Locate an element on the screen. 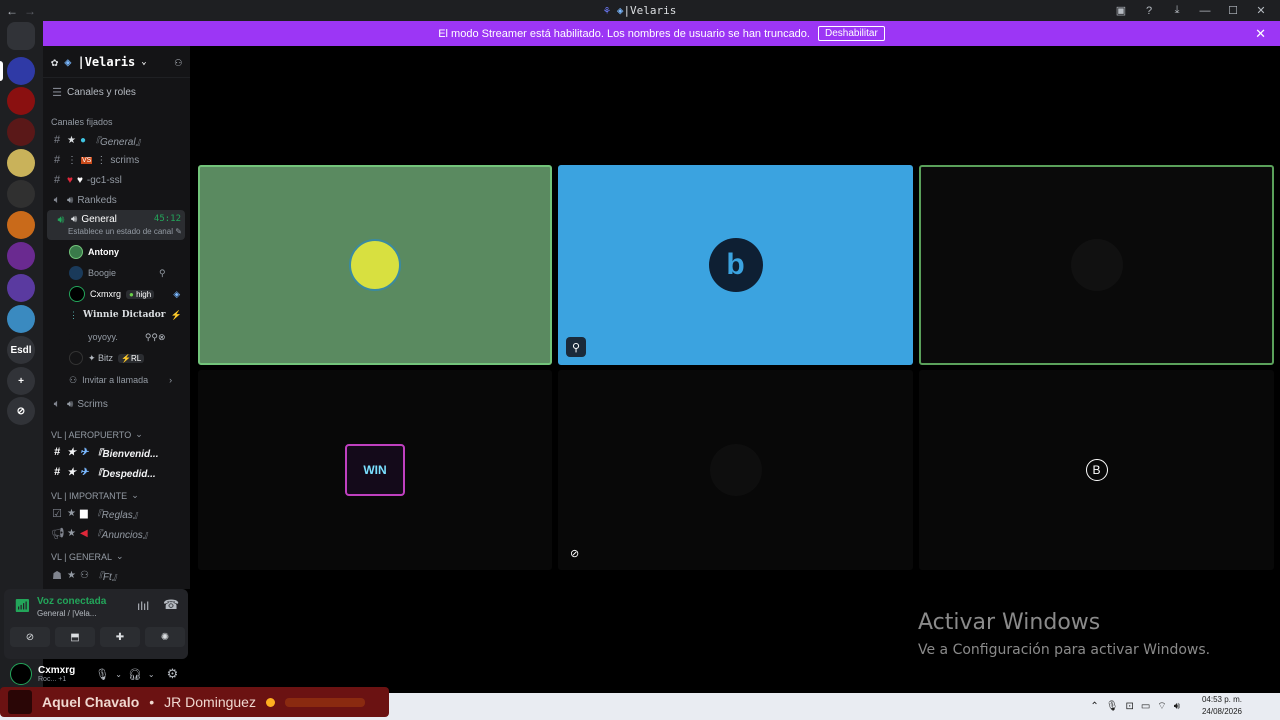  category-importante: VL | IMPORTANTE ⌄ is located at coordinates (116, 495).